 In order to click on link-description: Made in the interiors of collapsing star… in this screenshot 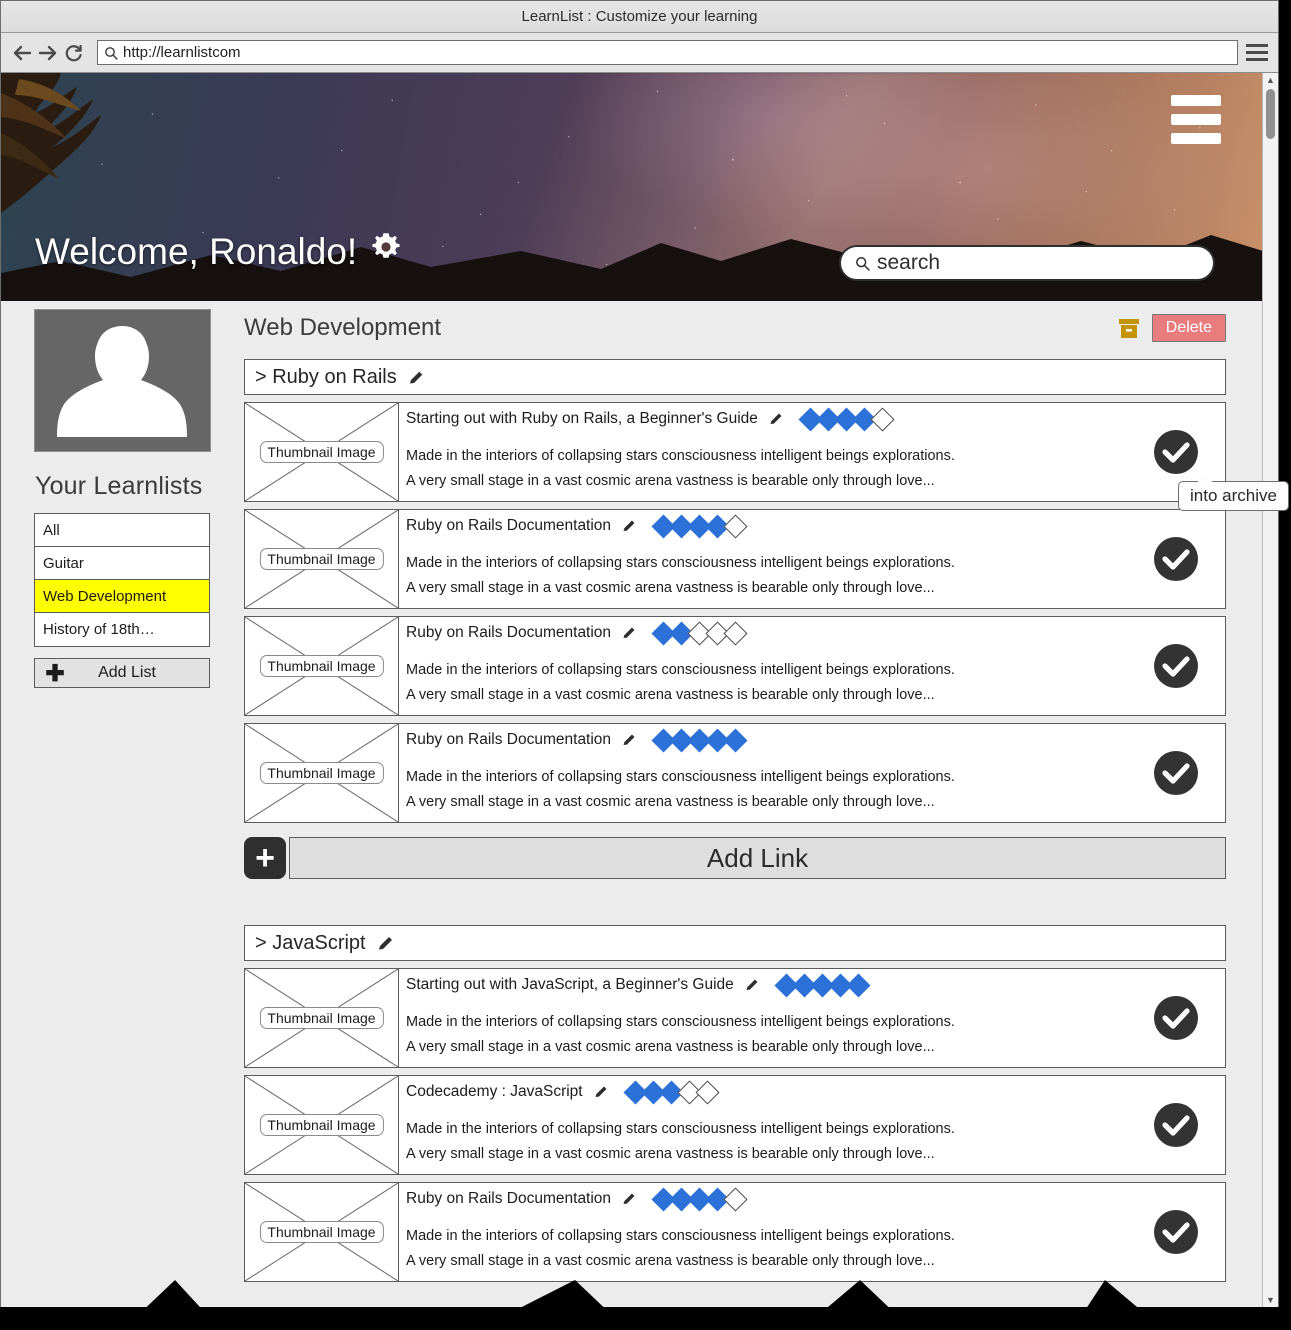, I will do `click(680, 469)`.